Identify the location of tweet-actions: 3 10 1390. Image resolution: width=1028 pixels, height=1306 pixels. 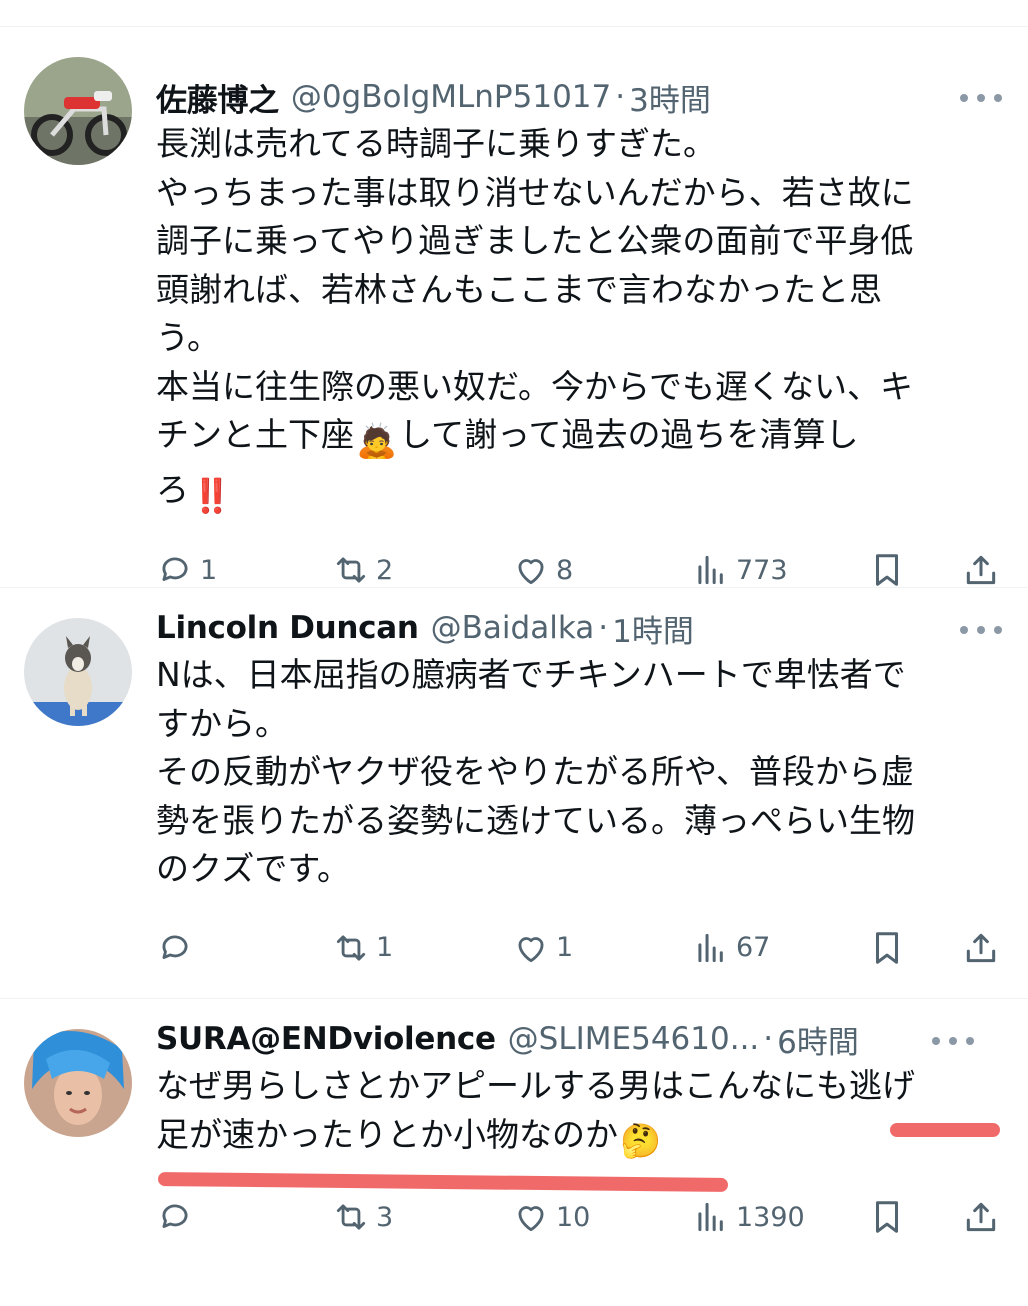
(578, 1217).